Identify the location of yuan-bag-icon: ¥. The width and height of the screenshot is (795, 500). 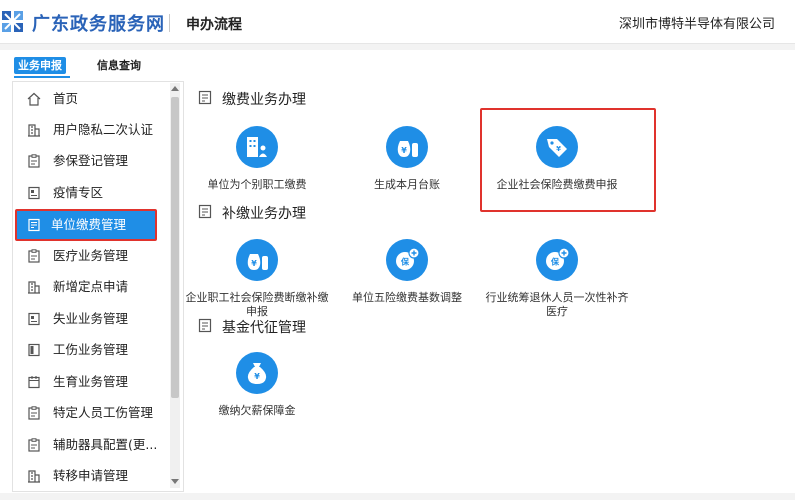
(257, 373).